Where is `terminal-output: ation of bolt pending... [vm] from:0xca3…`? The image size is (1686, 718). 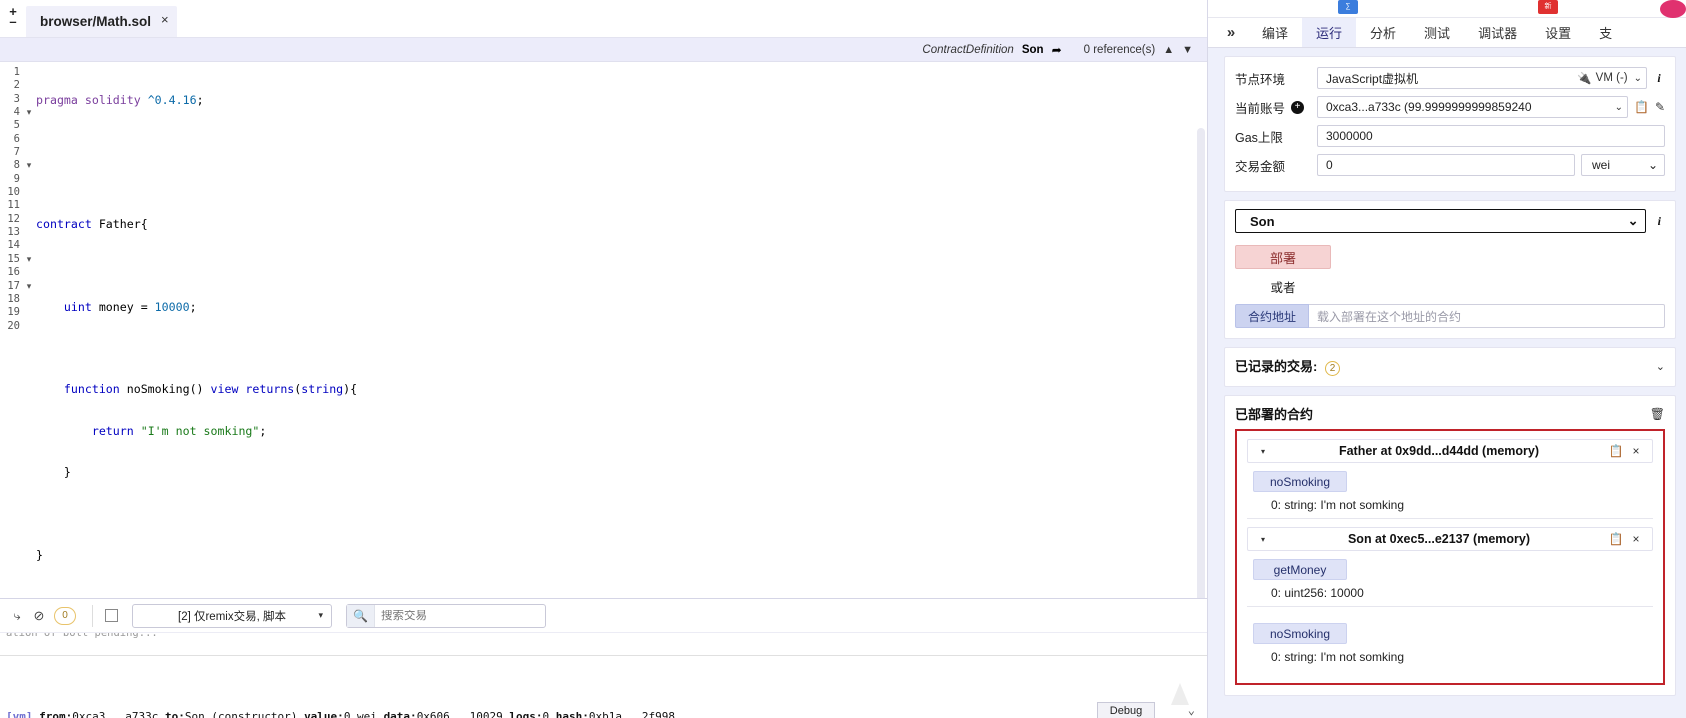
terminal-output: ation of bolt pending... [vm] from:0xca3… is located at coordinates (603, 675).